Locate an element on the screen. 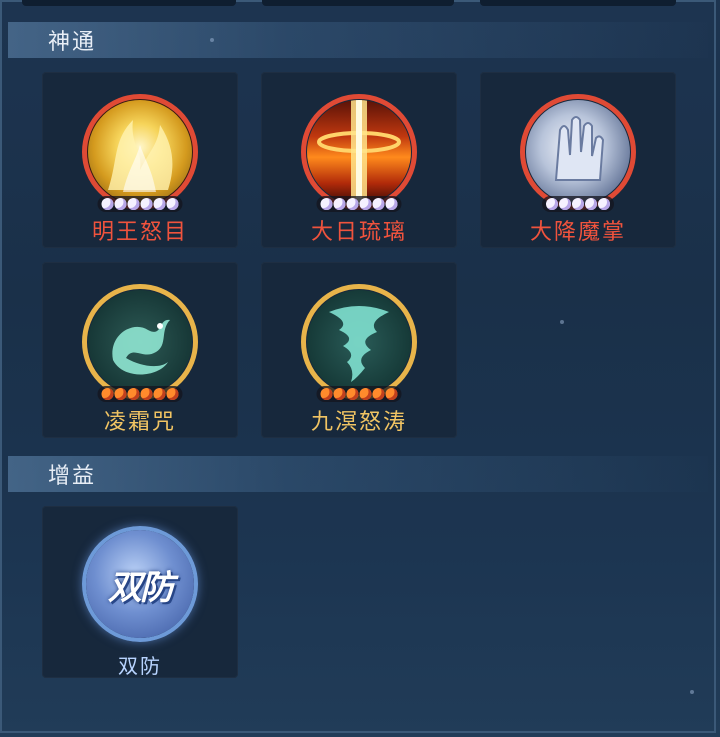 The height and width of the screenshot is (737, 720). section-header-zengyi: 增益 is located at coordinates (358, 474).